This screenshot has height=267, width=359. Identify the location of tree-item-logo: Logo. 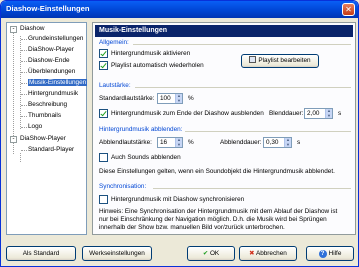
(35, 127).